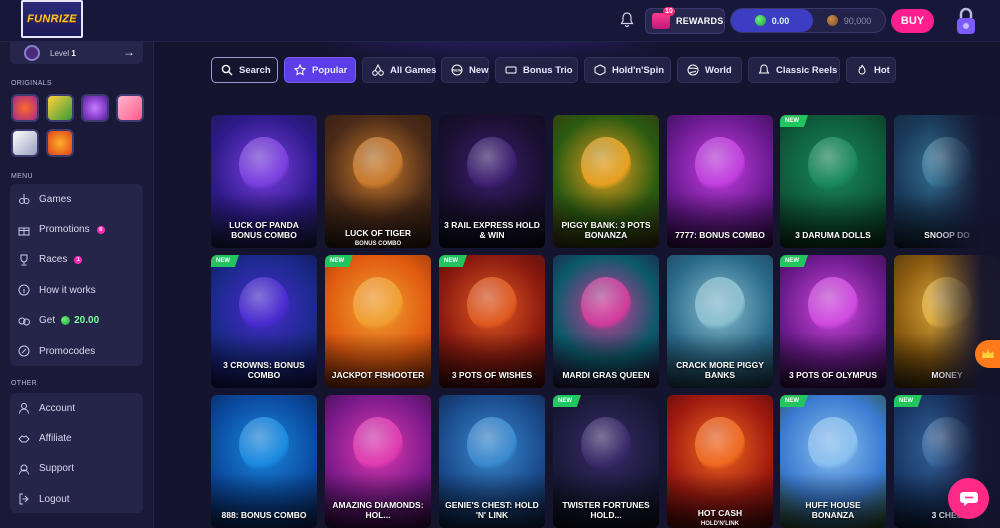  Describe the element at coordinates (76, 438) in the screenshot. I see `menu-item-affiliate: Affiliate` at that location.